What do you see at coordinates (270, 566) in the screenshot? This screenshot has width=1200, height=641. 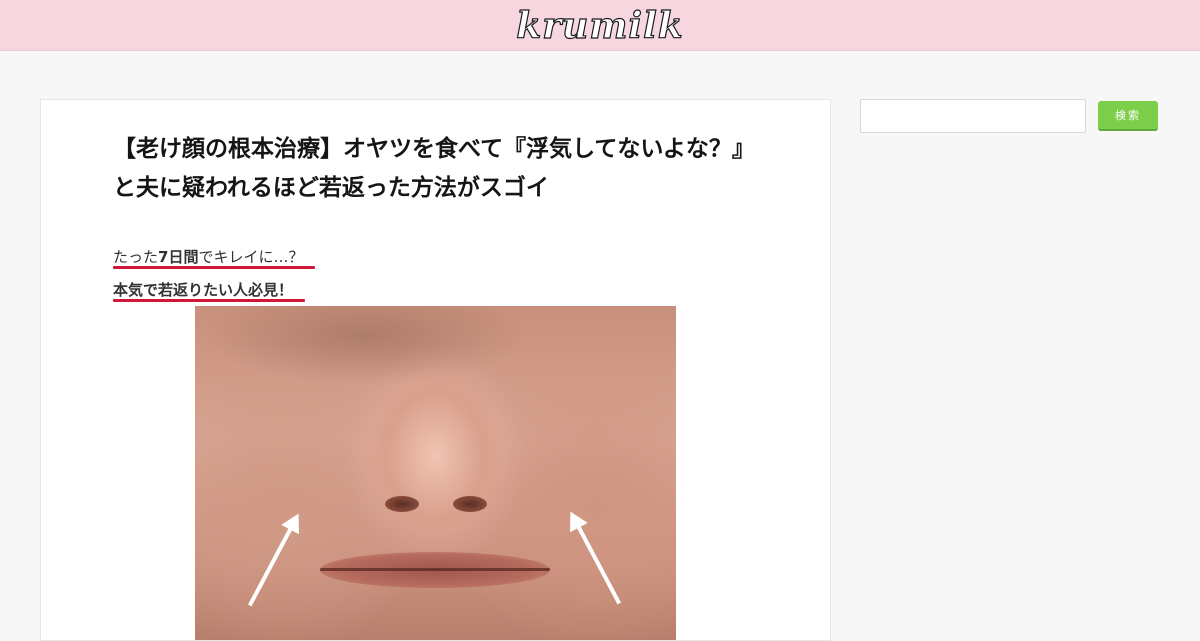 I see `arrow-up-left-icon` at bounding box center [270, 566].